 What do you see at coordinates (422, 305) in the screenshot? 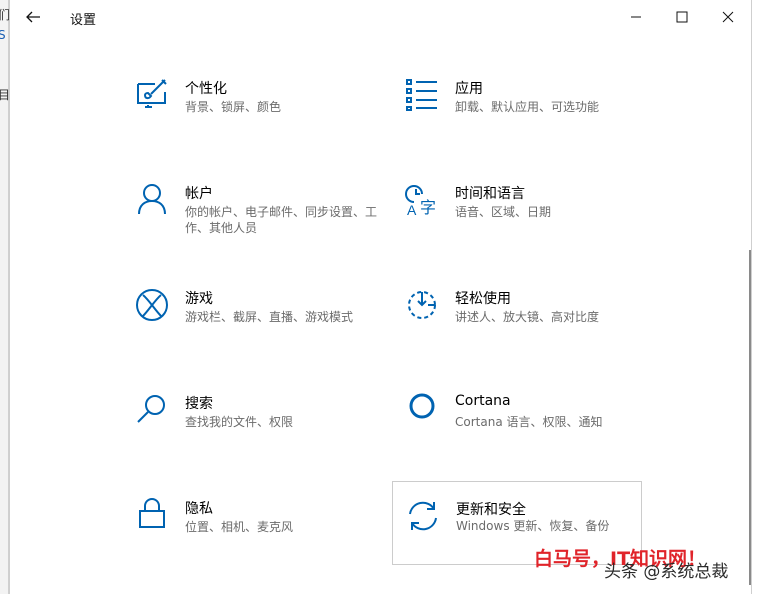
I see `ease-of-access-icon` at bounding box center [422, 305].